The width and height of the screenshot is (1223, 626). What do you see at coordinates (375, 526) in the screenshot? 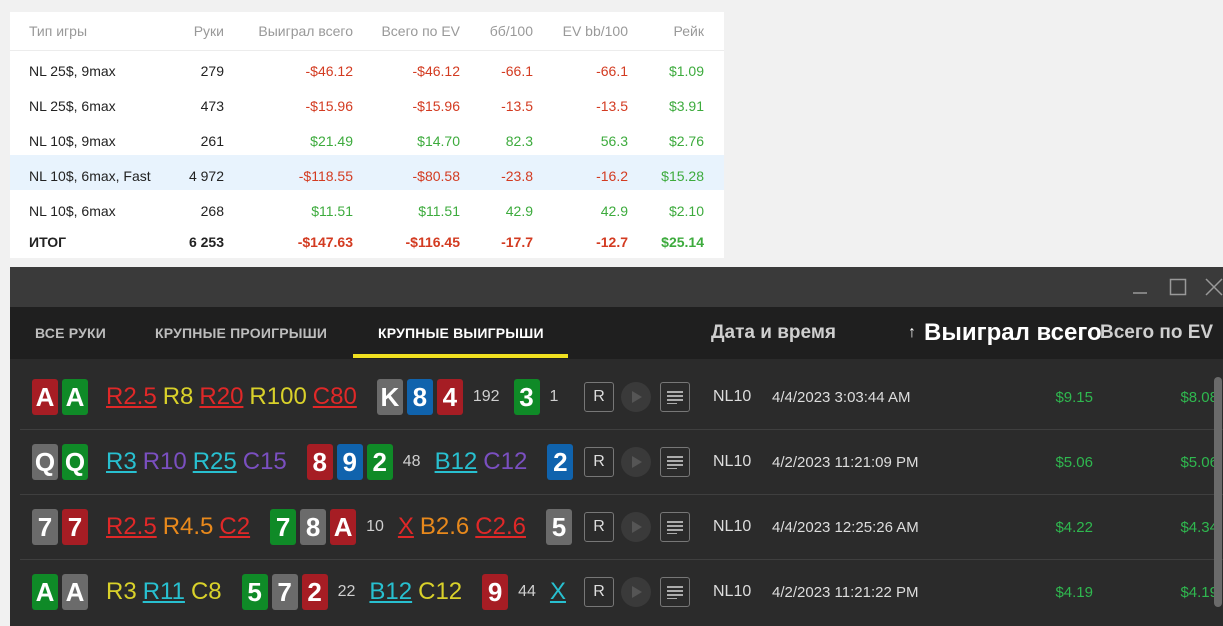
I see `pot-size: 10` at bounding box center [375, 526].